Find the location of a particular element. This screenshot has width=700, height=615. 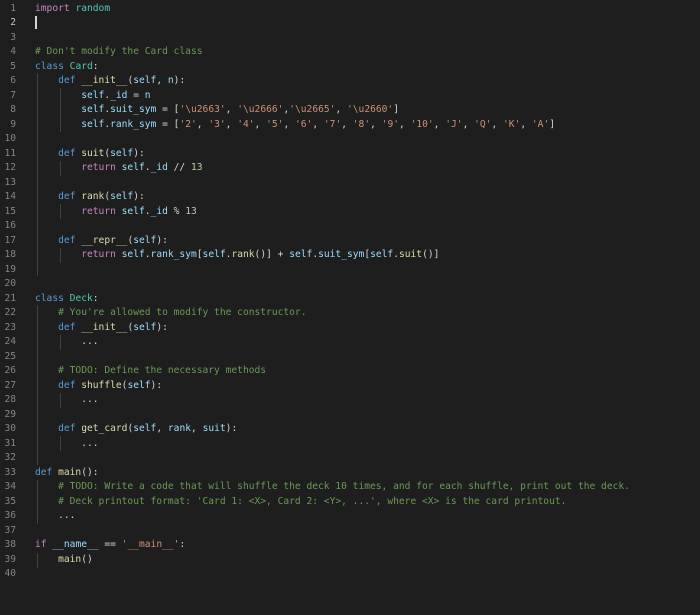

code-line: 30 def get_card(self, rank, suit): is located at coordinates (350, 429).